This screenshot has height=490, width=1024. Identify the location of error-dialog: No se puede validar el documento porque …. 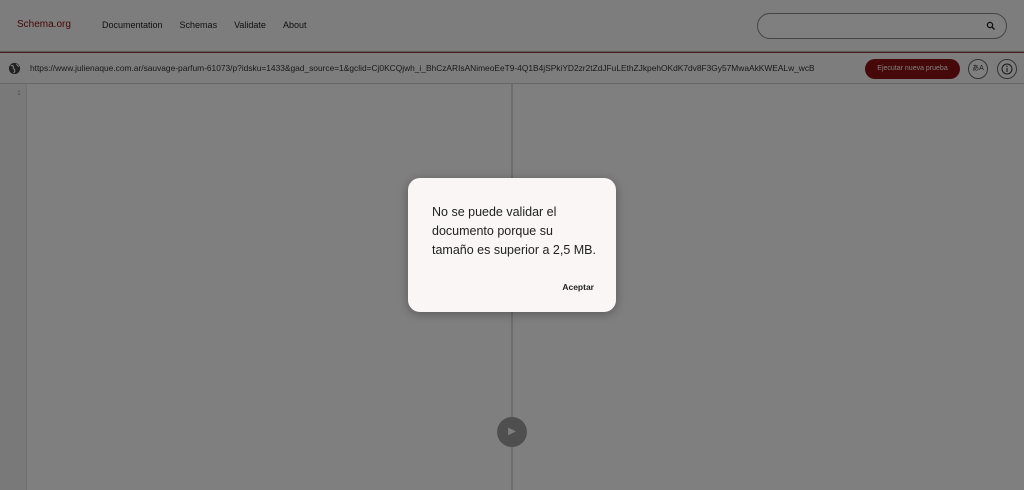
(512, 245).